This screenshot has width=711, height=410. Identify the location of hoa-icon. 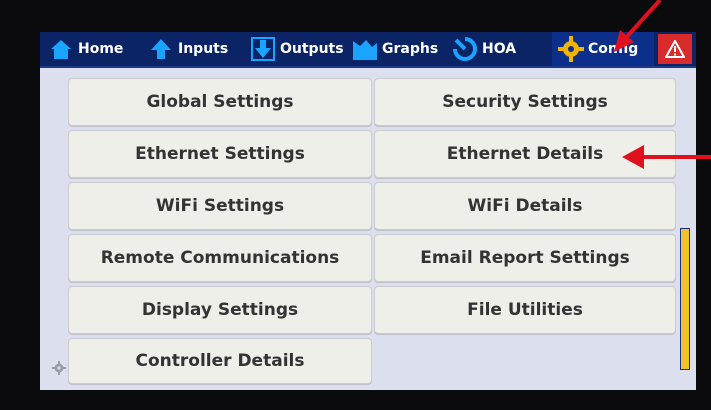
(465, 49).